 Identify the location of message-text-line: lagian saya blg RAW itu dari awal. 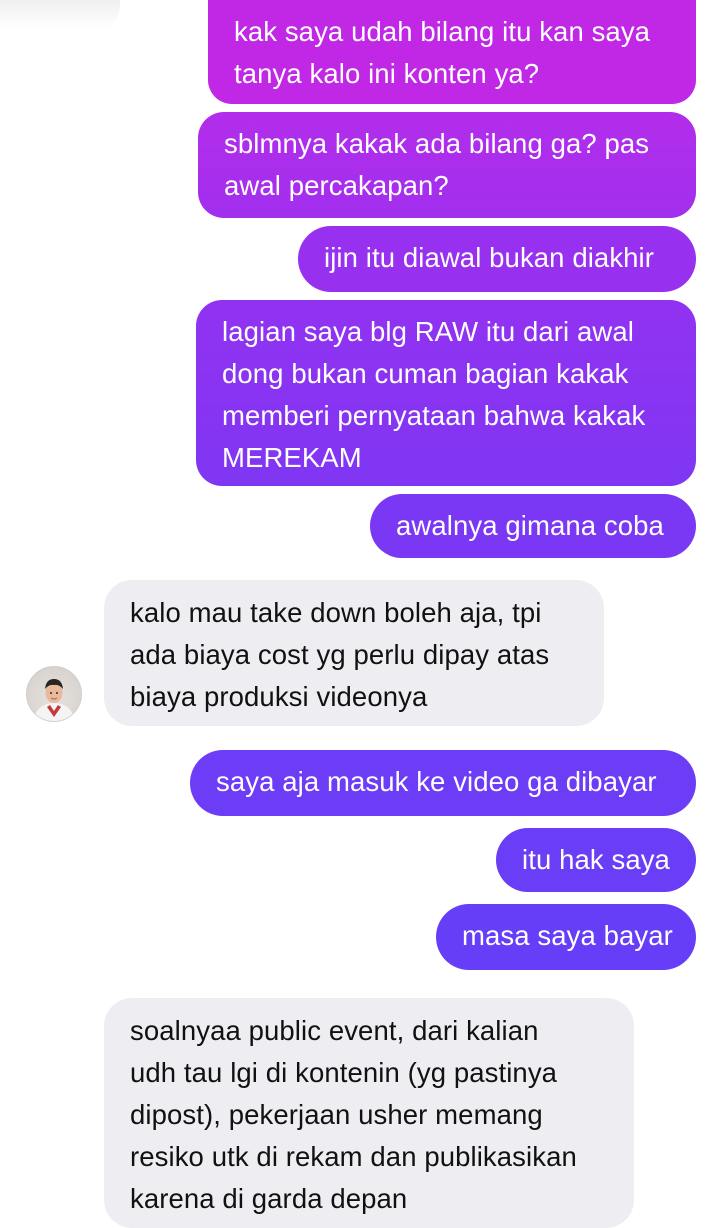
(428, 331).